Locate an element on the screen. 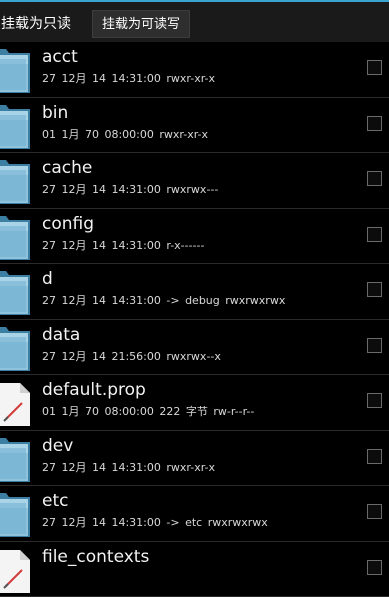 The height and width of the screenshot is (597, 389). file-meta: 01 1月 70 08:00:00 222 字节 rw-r--r-- is located at coordinates (148, 411).